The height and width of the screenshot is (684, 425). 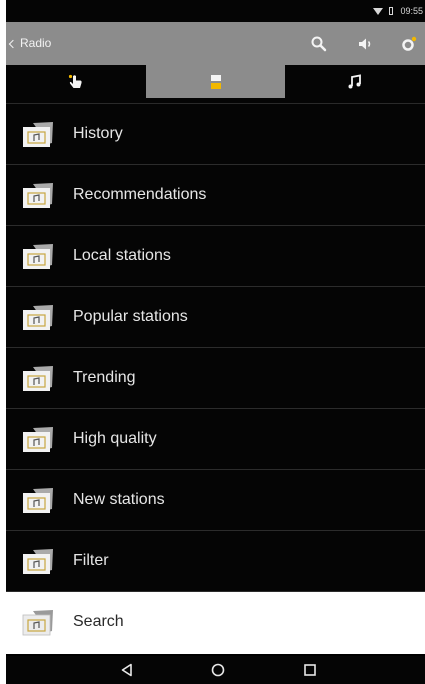 What do you see at coordinates (104, 377) in the screenshot?
I see `list-item-label: Trending` at bounding box center [104, 377].